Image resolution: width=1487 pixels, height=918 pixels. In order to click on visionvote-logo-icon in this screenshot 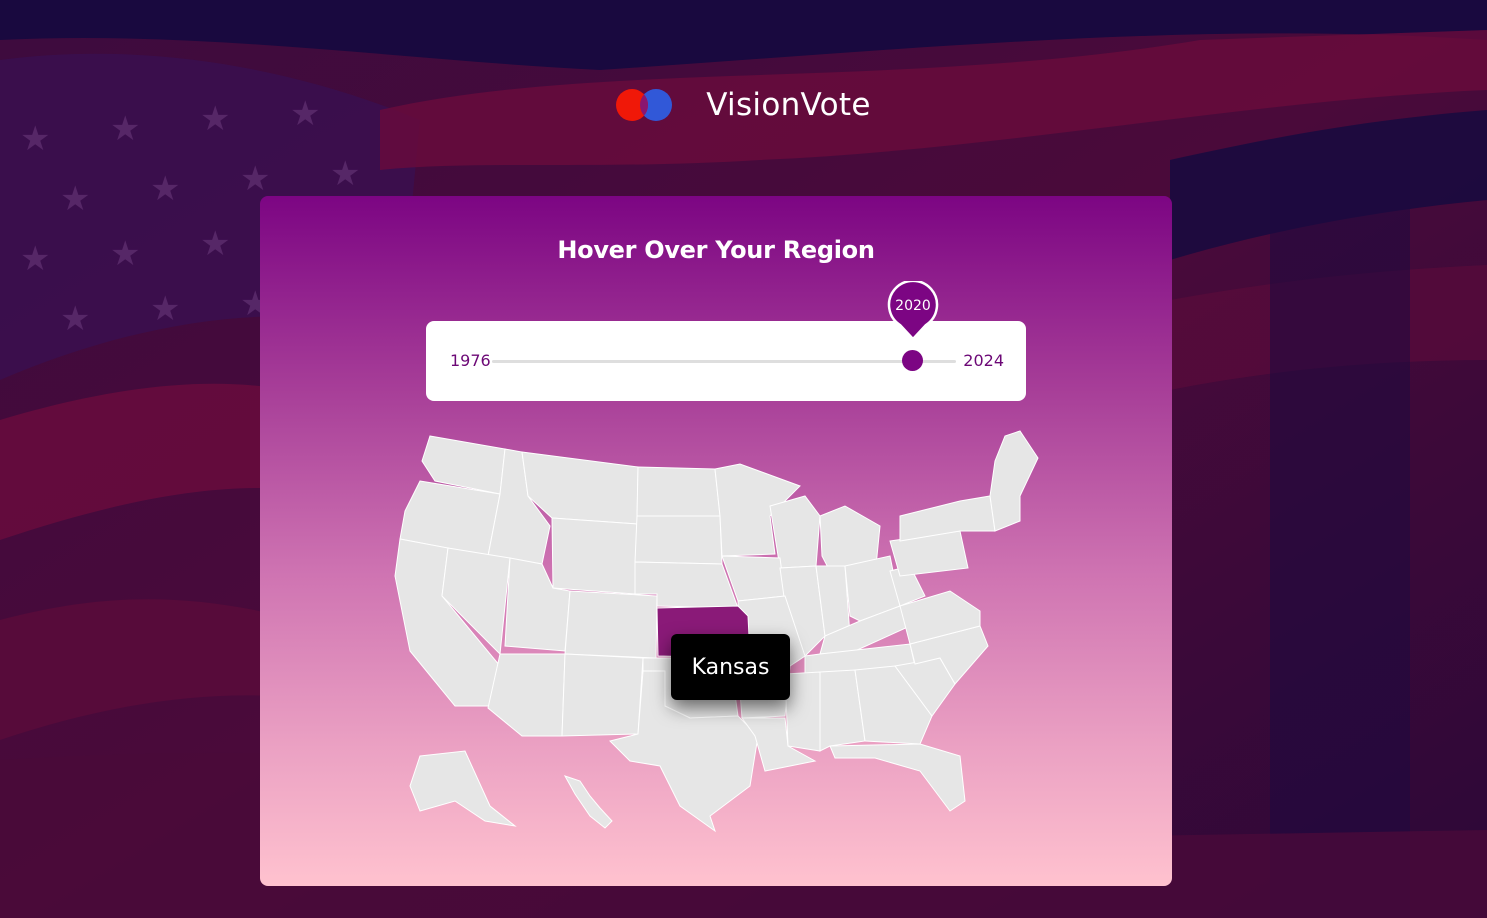, I will do `click(645, 105)`.